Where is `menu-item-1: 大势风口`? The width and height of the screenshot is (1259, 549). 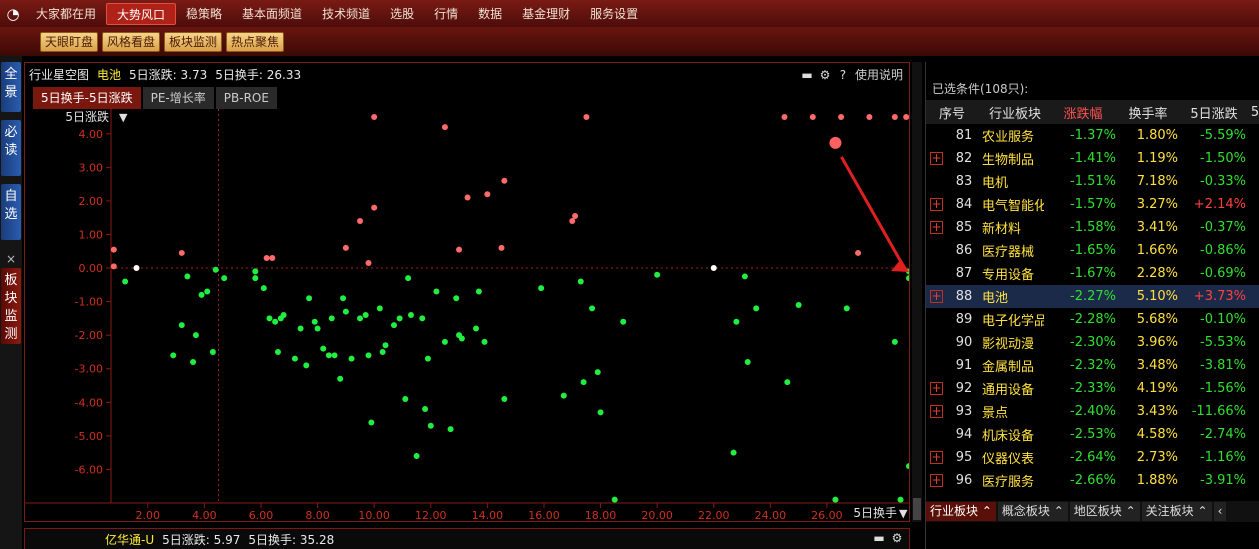 menu-item-1: 大势风口 is located at coordinates (141, 13).